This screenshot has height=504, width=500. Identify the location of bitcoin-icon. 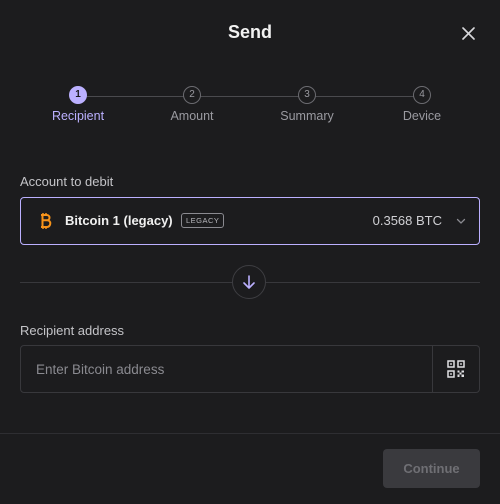
(46, 221).